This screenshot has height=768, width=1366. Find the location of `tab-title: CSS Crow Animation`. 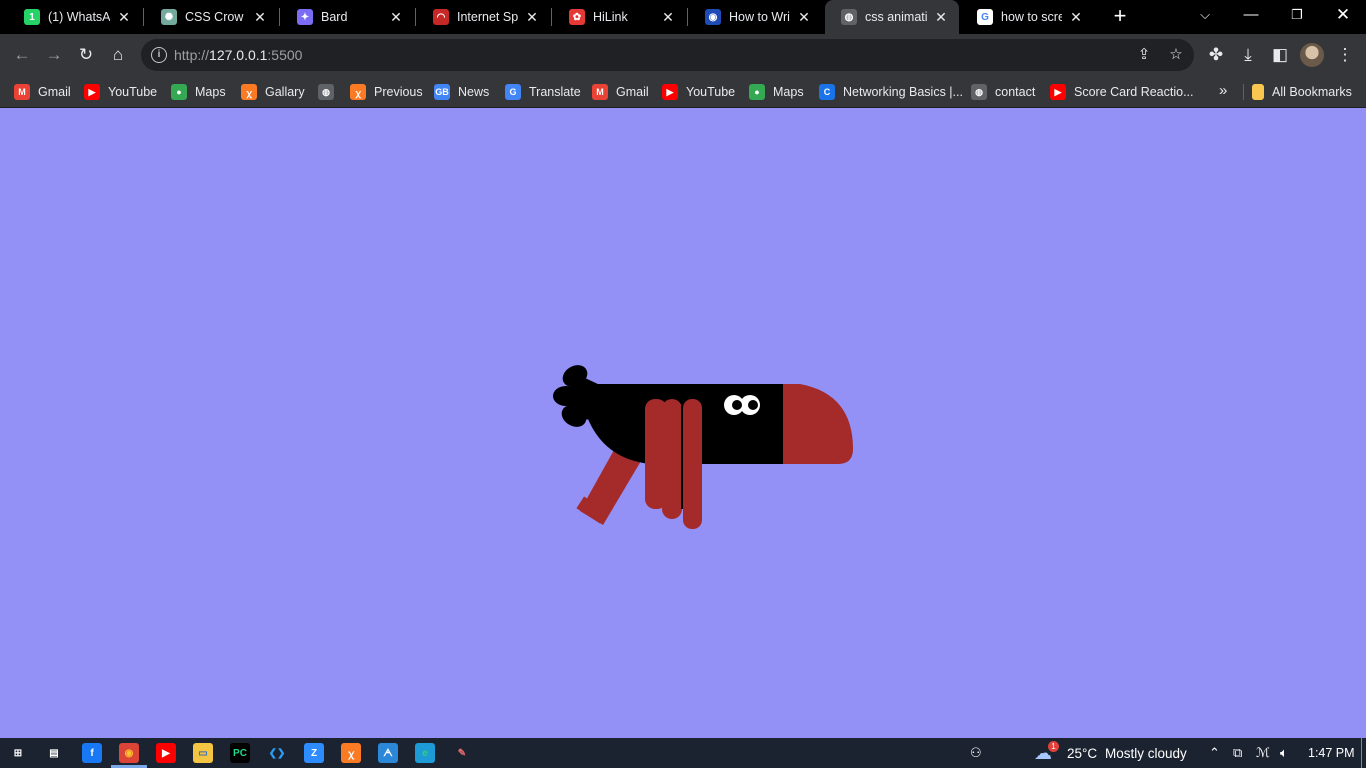

tab-title: CSS Crow Animation is located at coordinates (215, 17).